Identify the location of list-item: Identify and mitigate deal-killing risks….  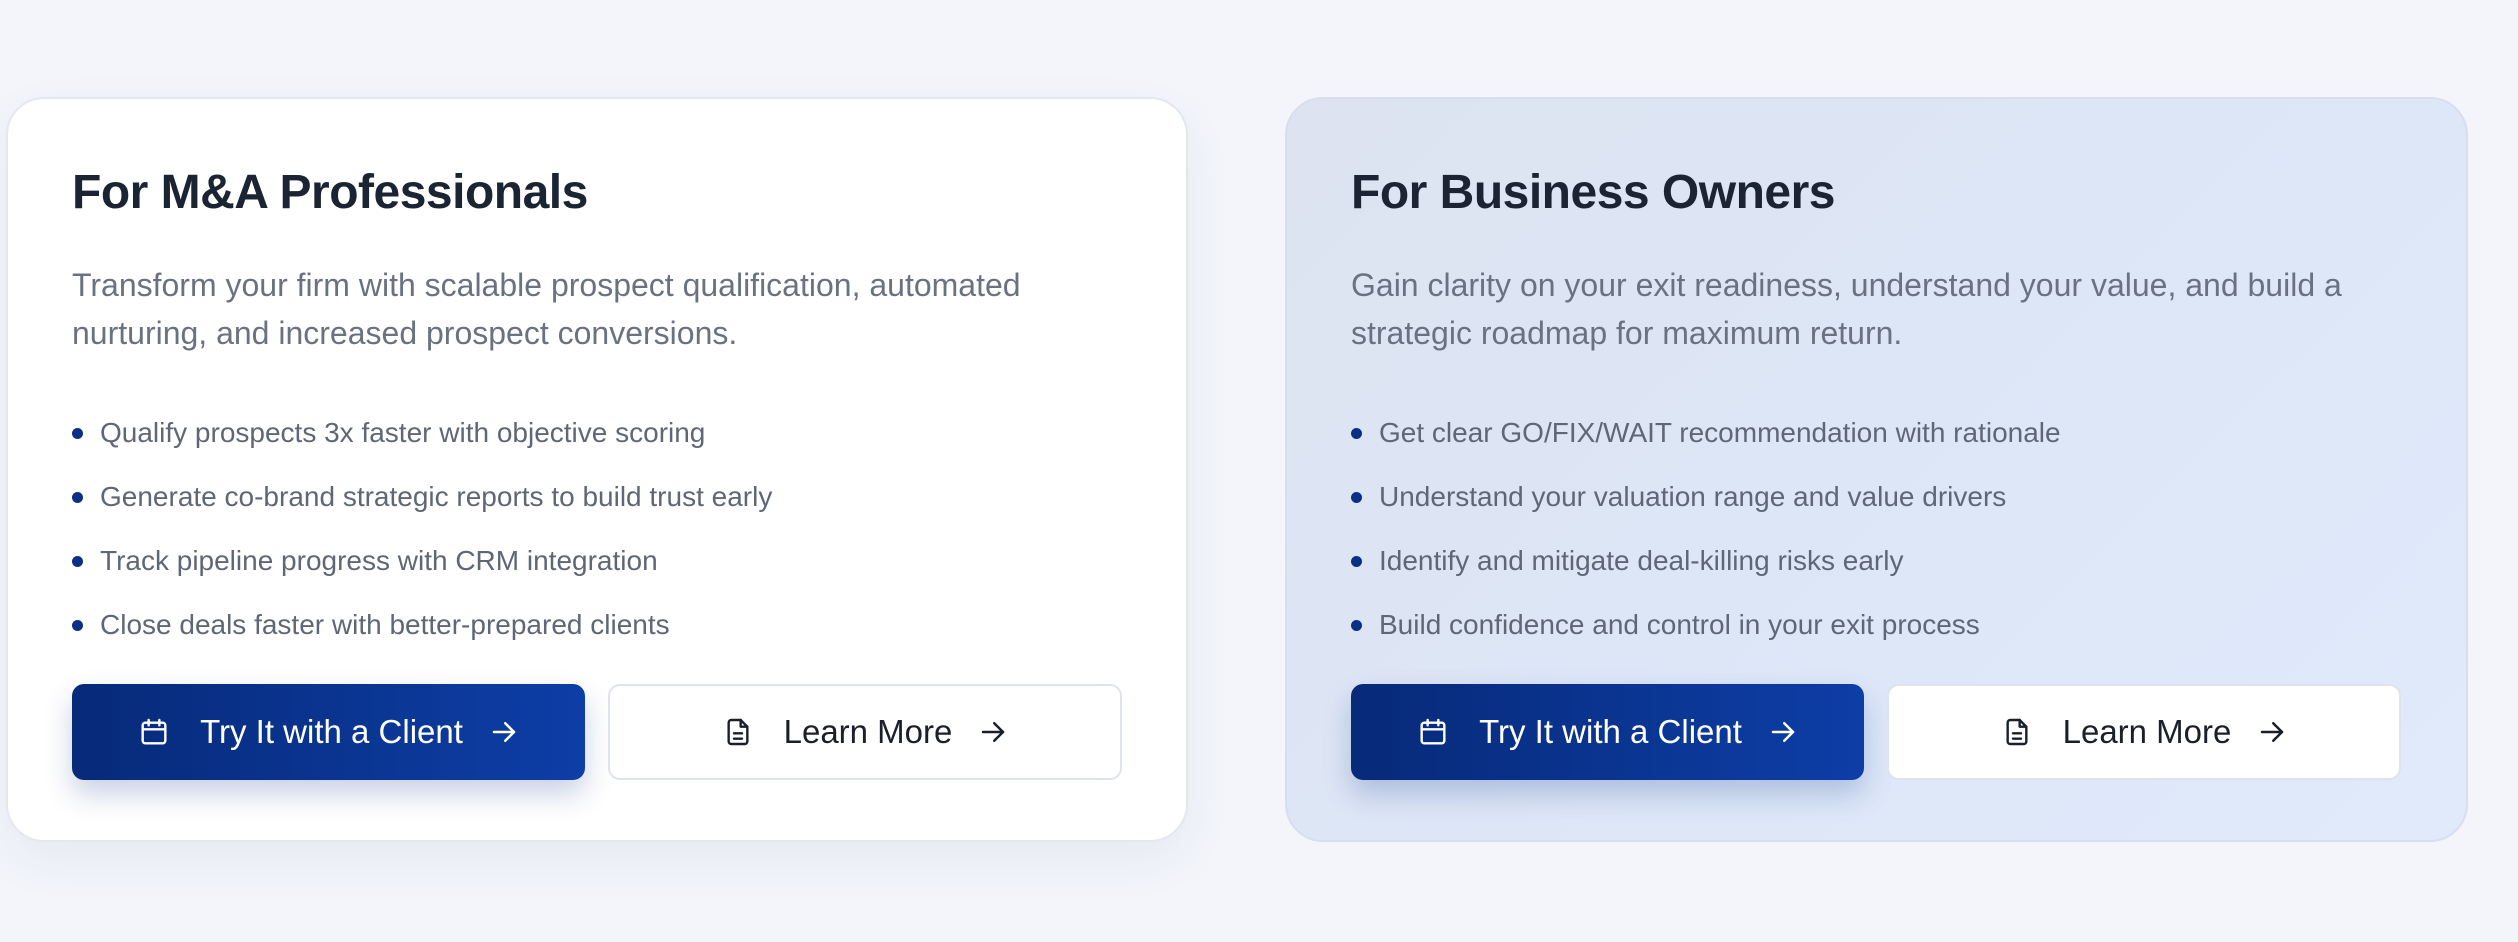
(1706, 561).